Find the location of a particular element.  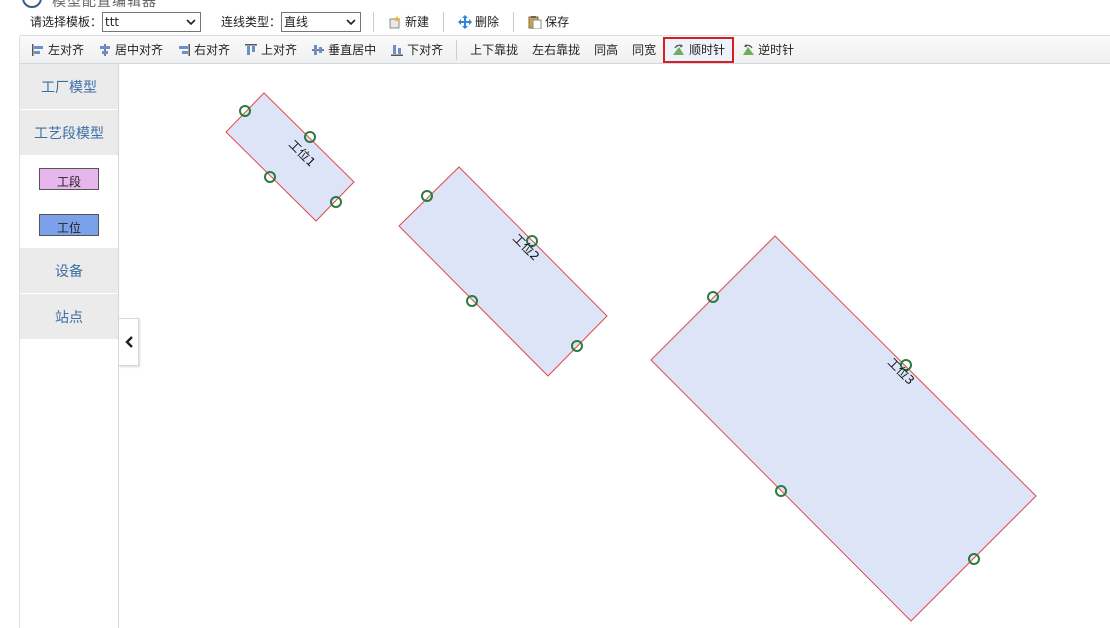

window-title: 模型配置编辑器 is located at coordinates (104, 4).